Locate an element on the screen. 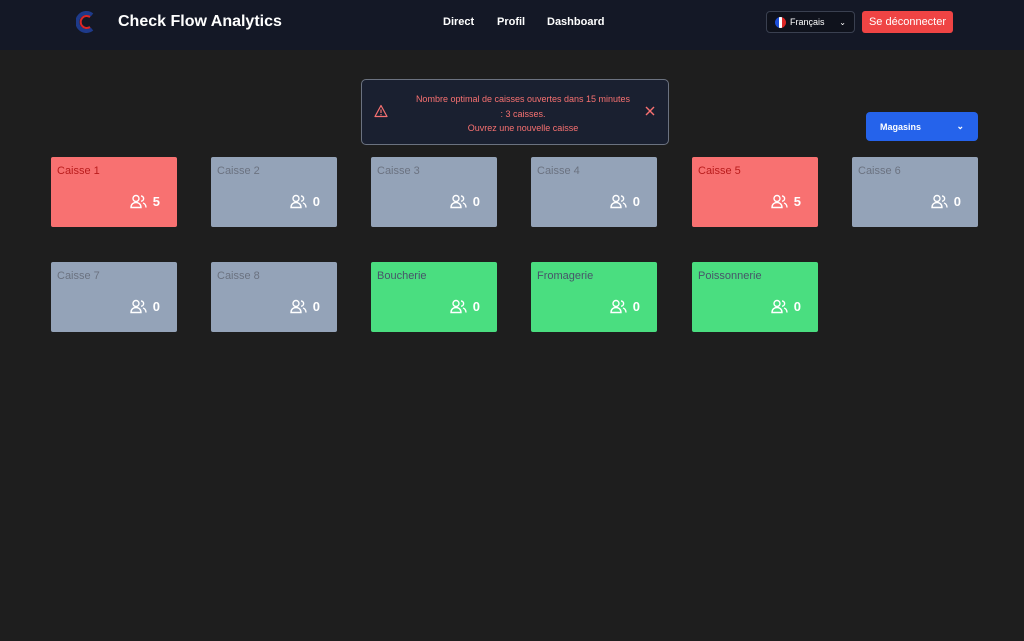 This screenshot has height=641, width=1024. register-card: Caisse 1 5 is located at coordinates (114, 192).